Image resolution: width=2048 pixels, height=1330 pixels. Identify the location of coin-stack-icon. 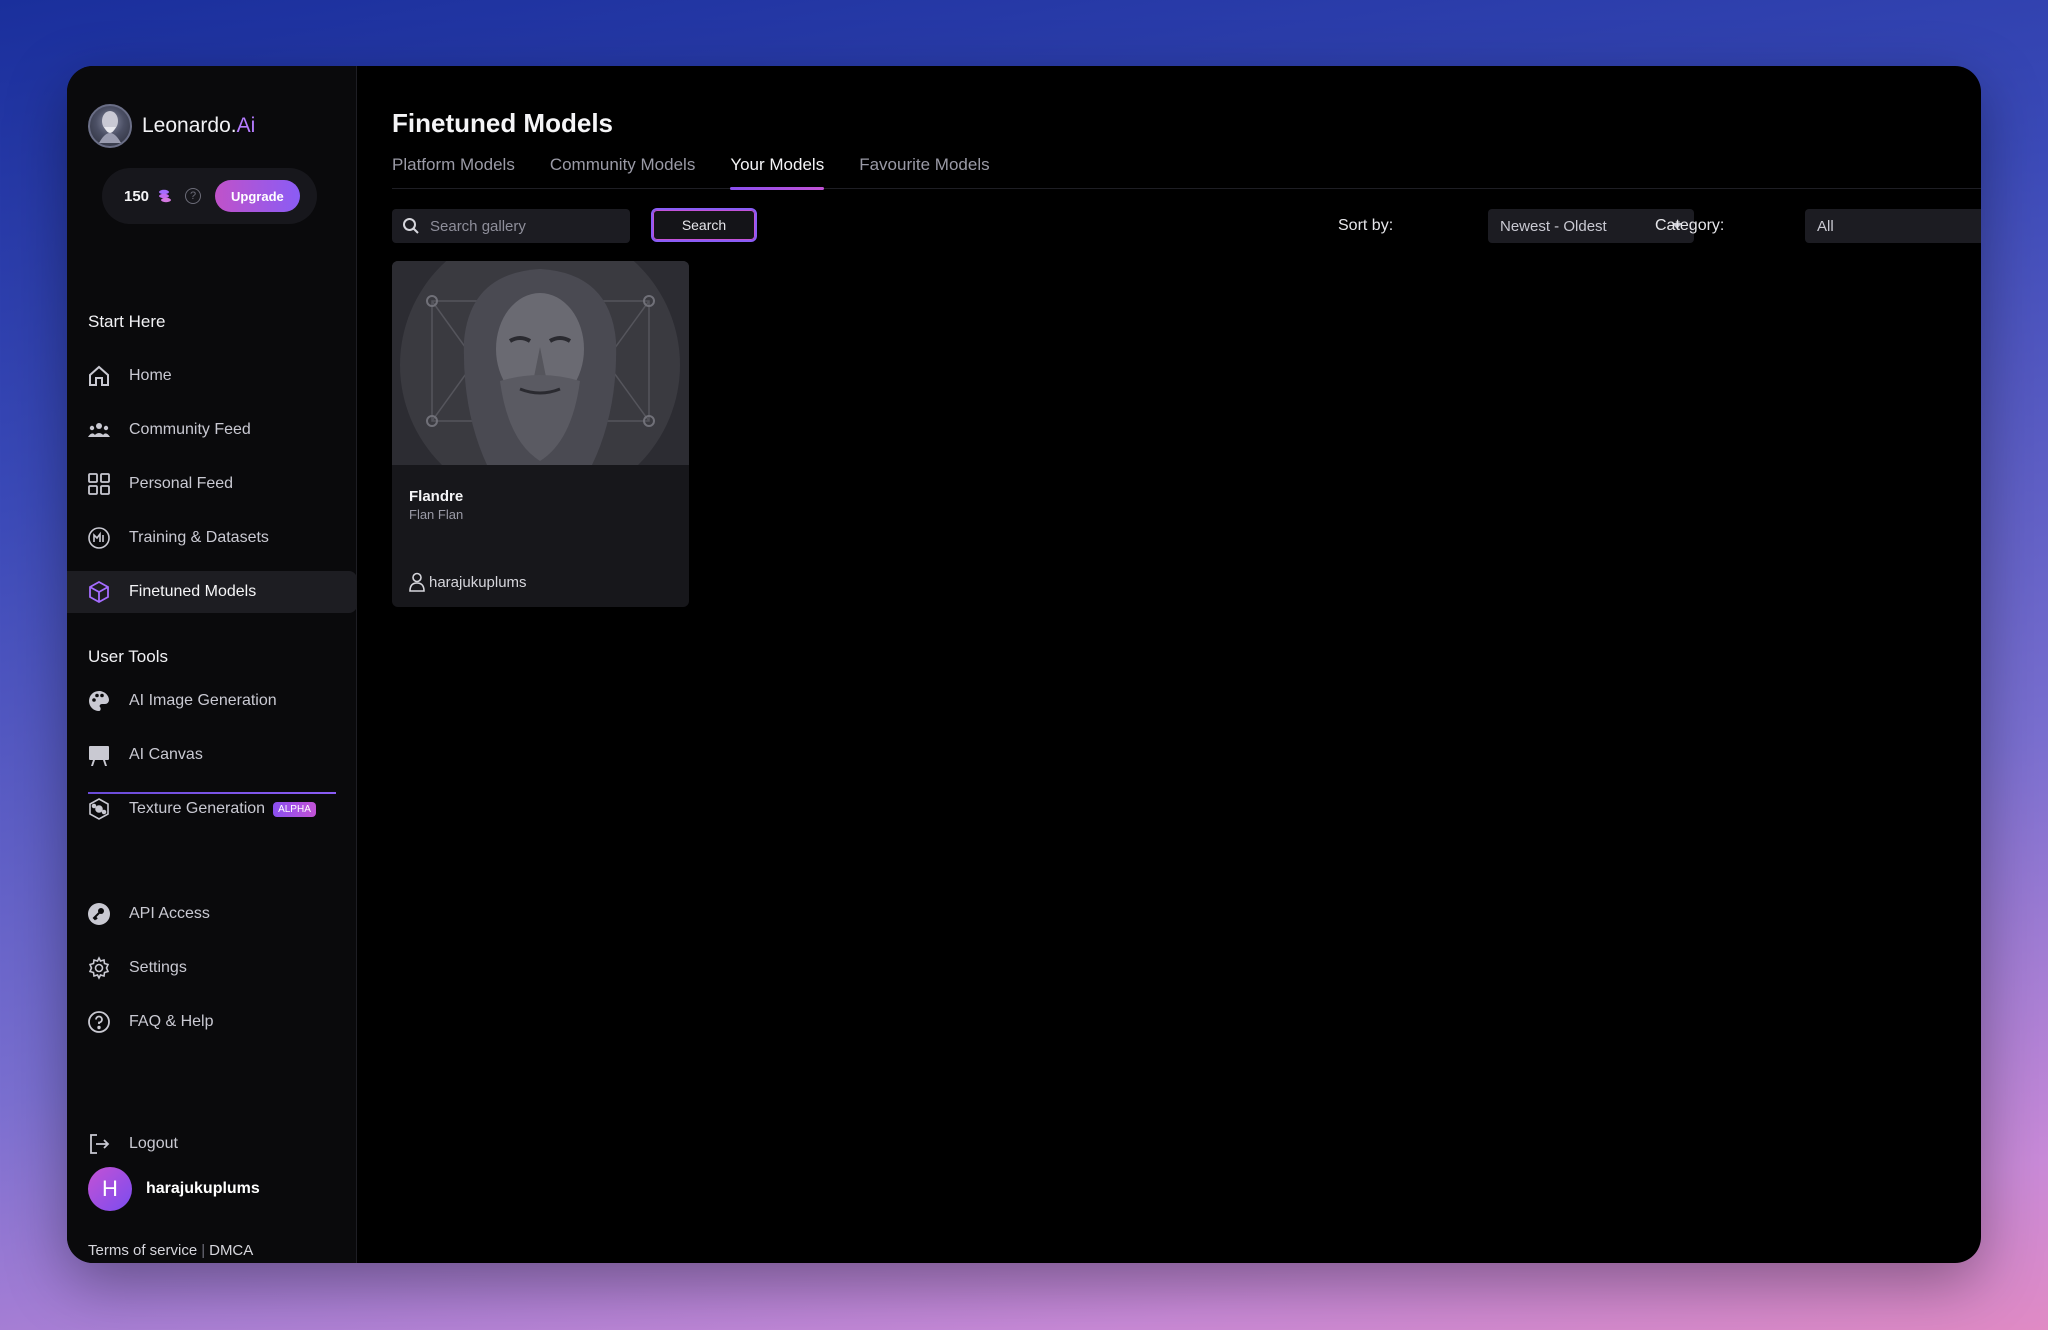
(165, 196).